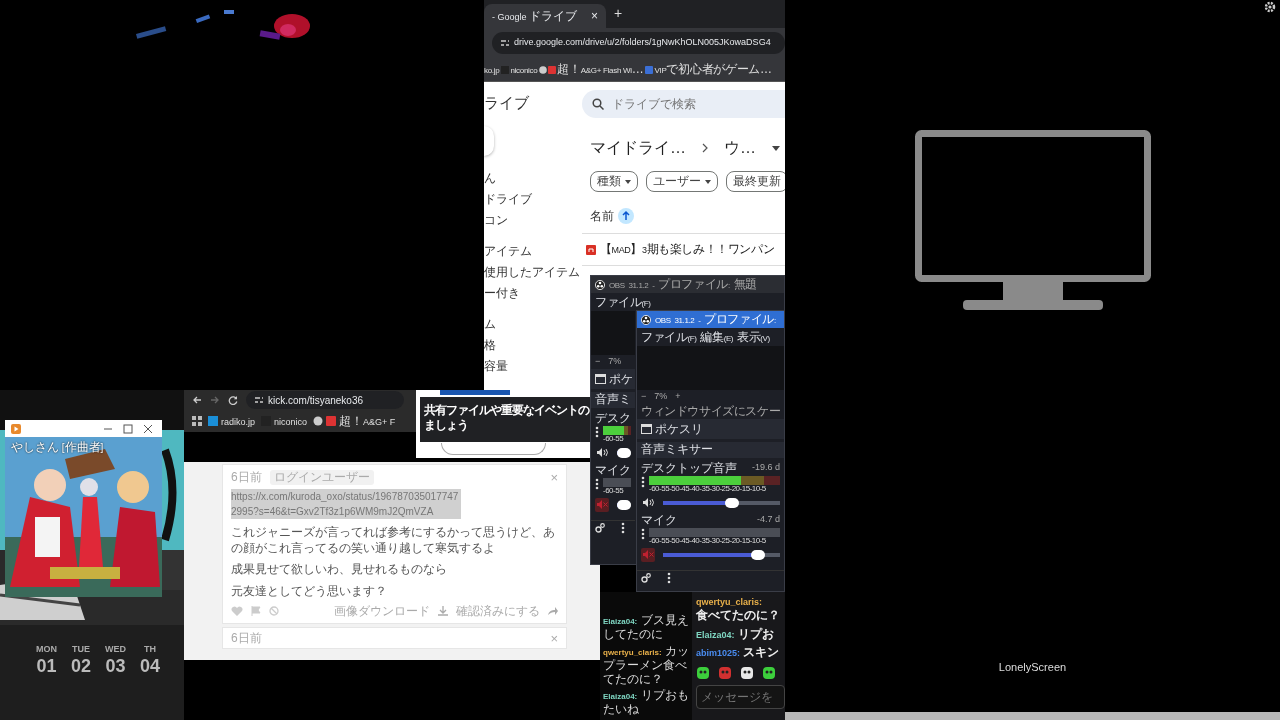 The height and width of the screenshot is (720, 1280). I want to click on column-header: 名前, so click(602, 216).